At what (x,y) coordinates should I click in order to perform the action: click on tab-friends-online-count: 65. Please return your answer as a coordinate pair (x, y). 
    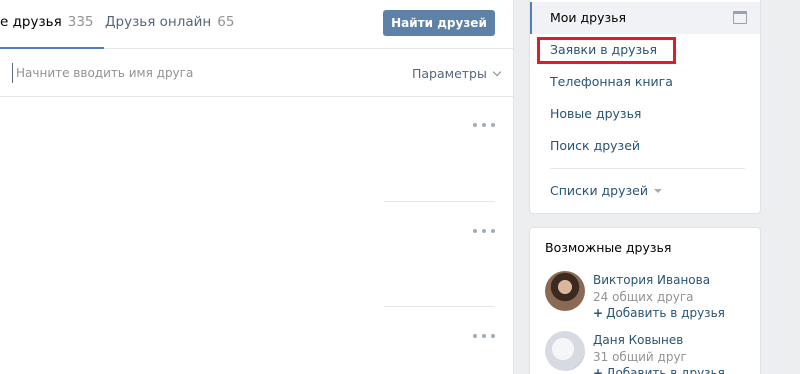
    Looking at the image, I should click on (226, 22).